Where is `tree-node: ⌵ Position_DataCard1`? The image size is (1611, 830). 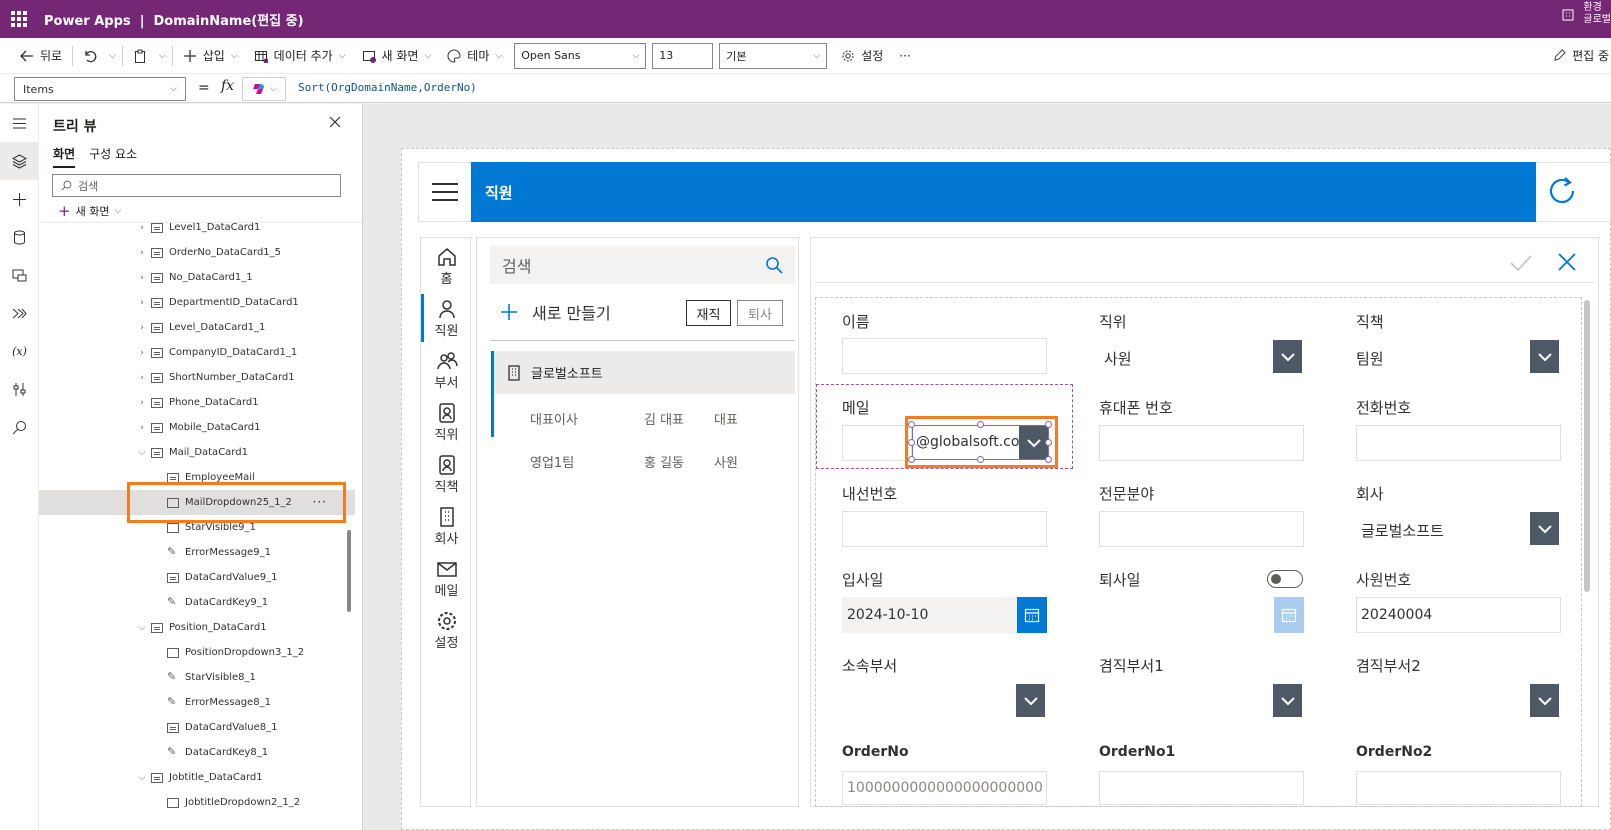 tree-node: ⌵ Position_DataCard1 is located at coordinates (197, 627).